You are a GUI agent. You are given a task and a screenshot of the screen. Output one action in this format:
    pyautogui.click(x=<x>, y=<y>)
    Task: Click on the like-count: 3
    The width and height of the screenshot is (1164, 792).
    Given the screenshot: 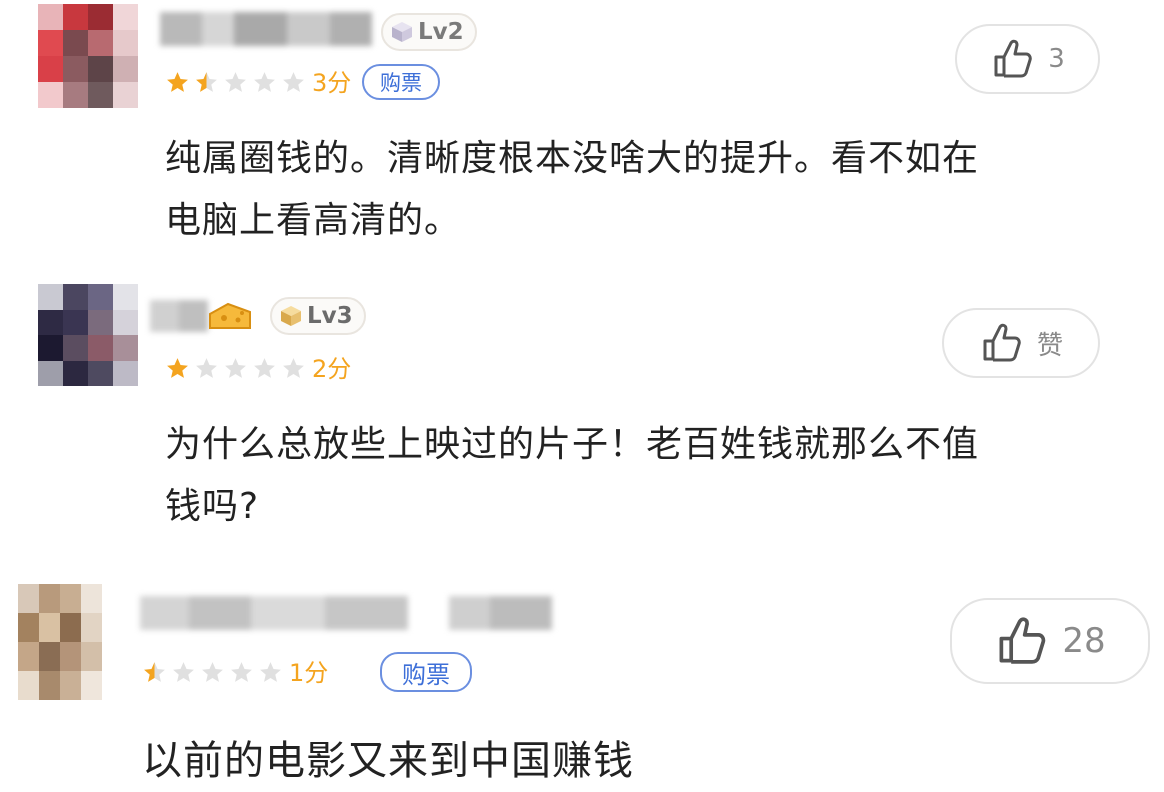 What is the action you would take?
    pyautogui.click(x=1056, y=59)
    